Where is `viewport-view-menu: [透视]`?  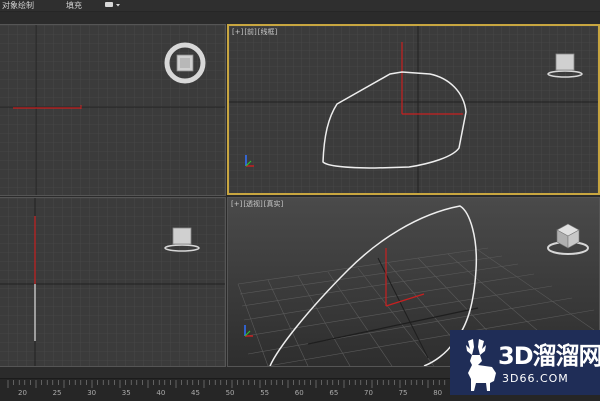 viewport-view-menu: [透视] is located at coordinates (252, 204).